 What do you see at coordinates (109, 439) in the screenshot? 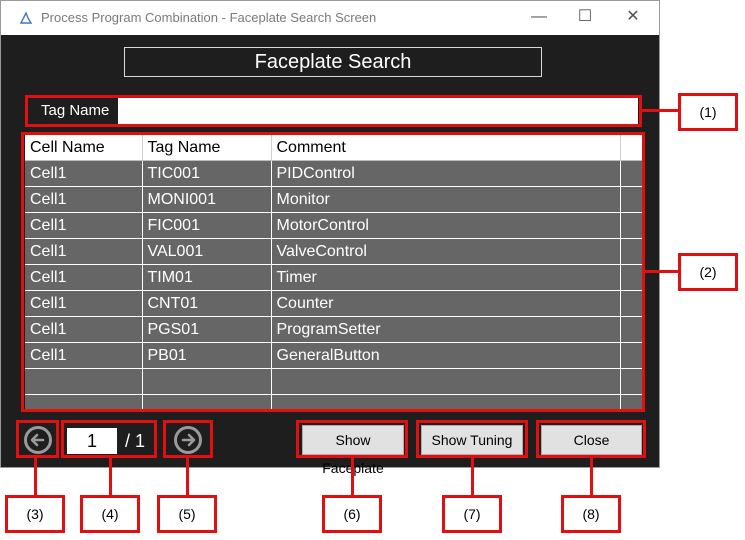
I see `highlight-page-number` at bounding box center [109, 439].